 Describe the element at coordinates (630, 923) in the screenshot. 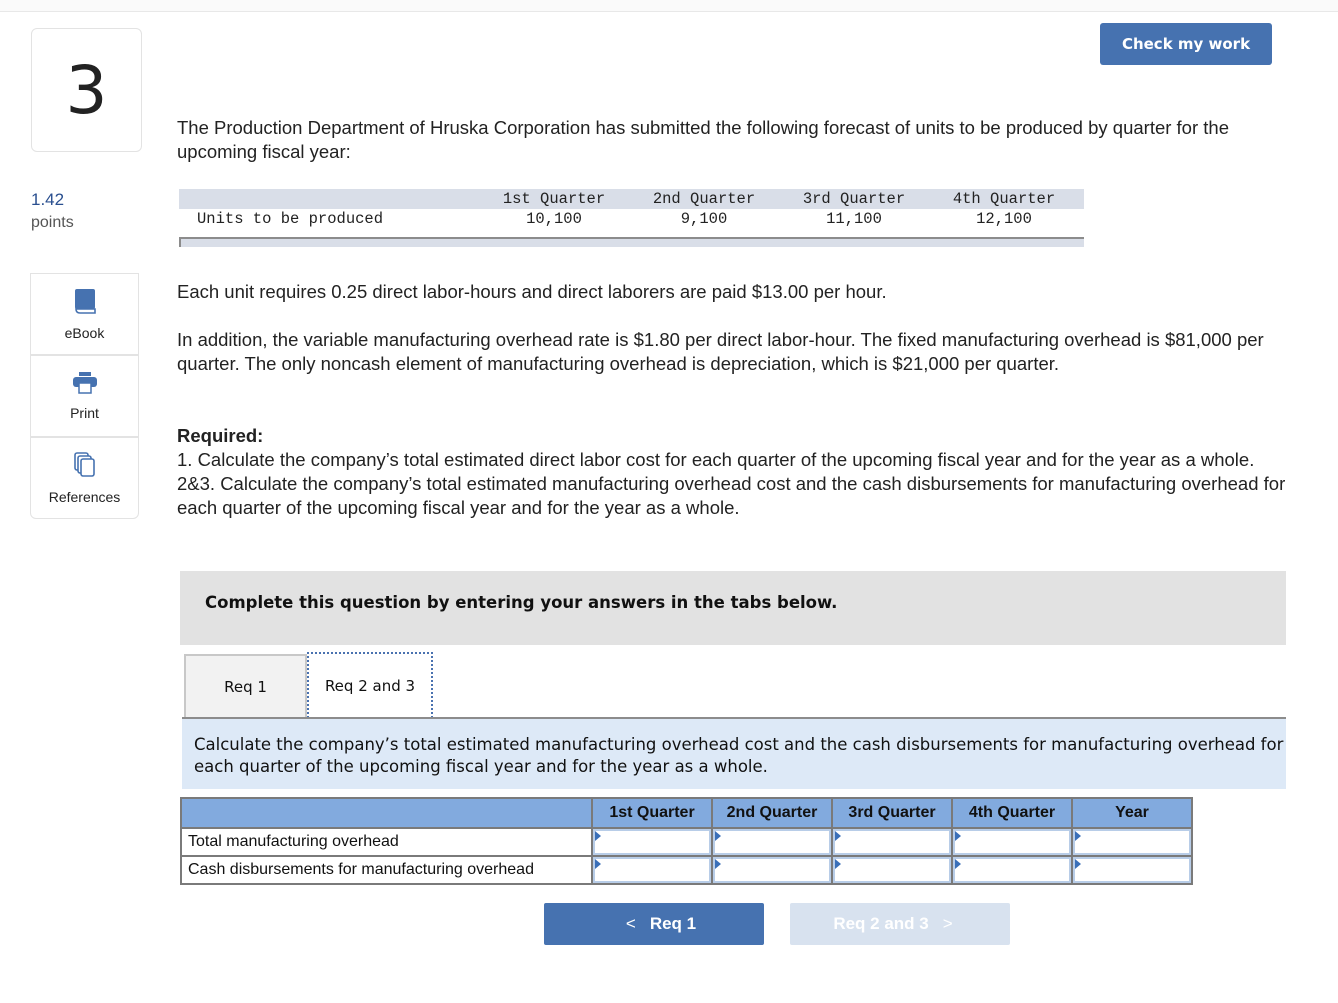

I see `chevron-left-icon: <` at that location.